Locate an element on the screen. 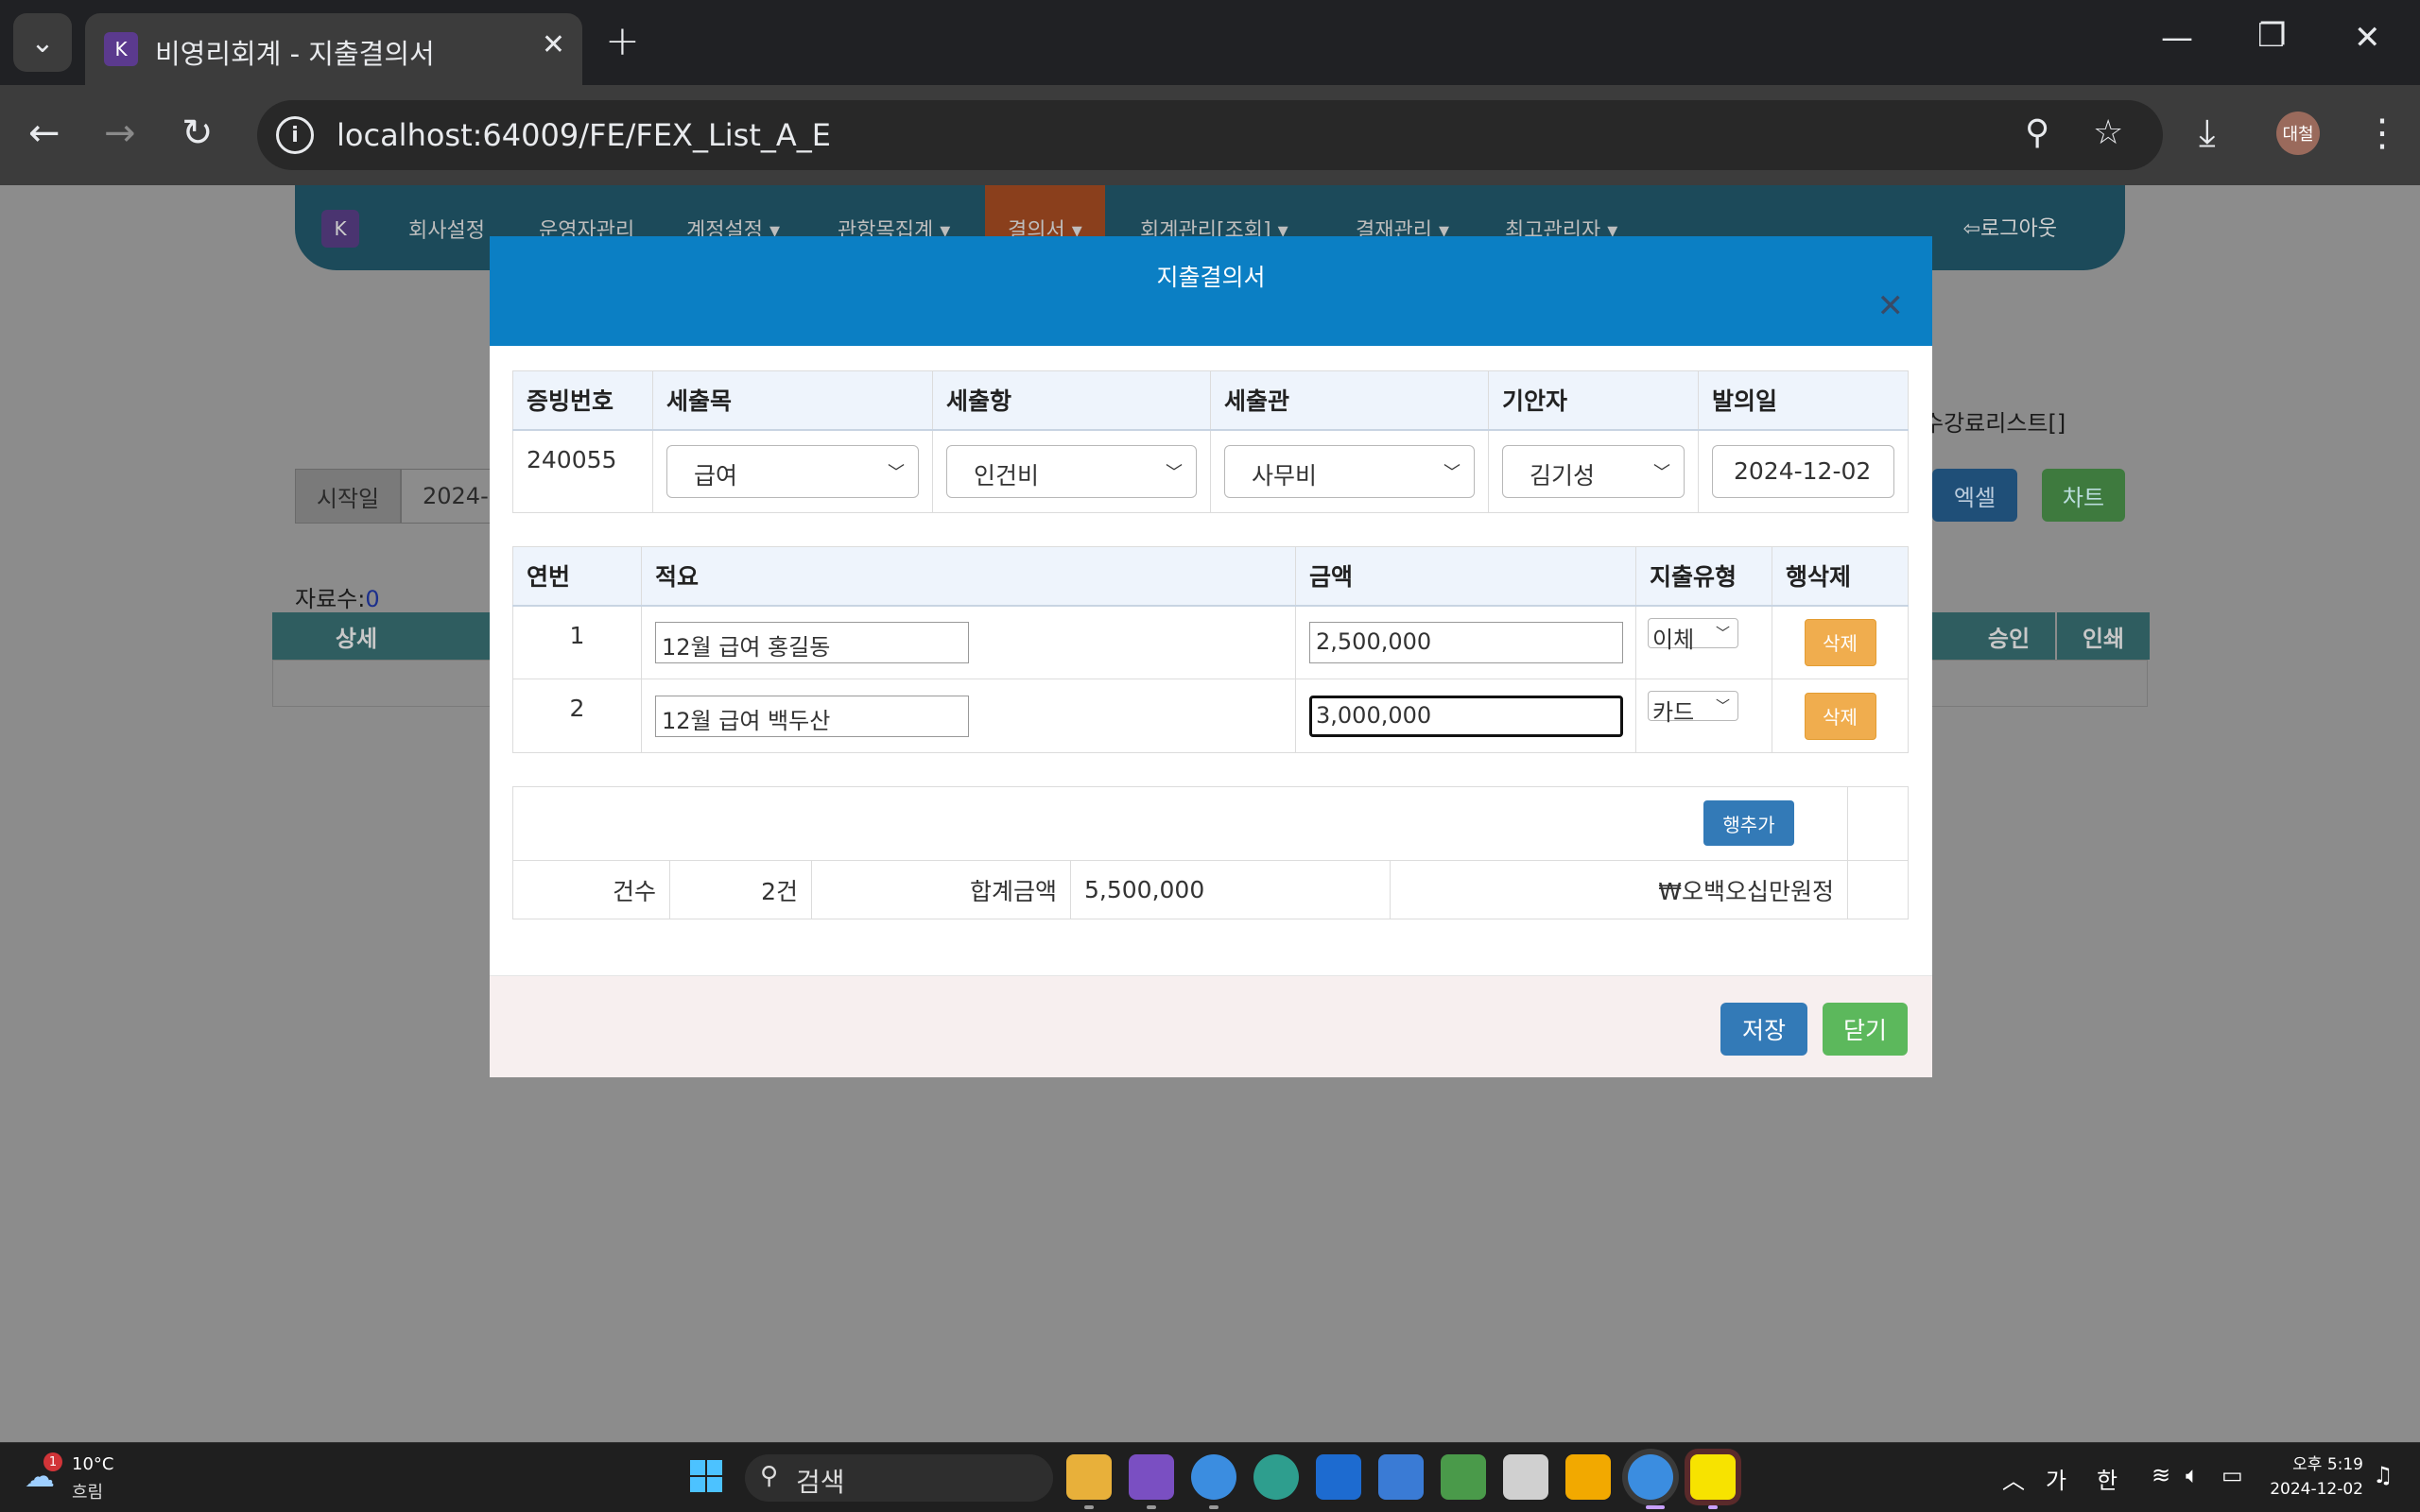  row-amount-cell: 2,500,000 is located at coordinates (1466, 642).